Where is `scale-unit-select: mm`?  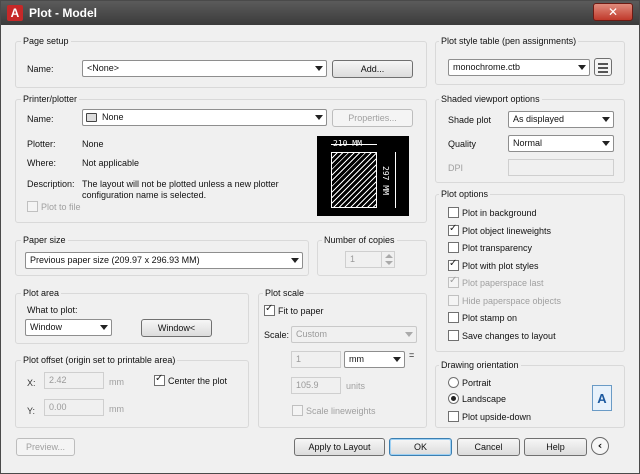
scale-unit-select: mm is located at coordinates (374, 359).